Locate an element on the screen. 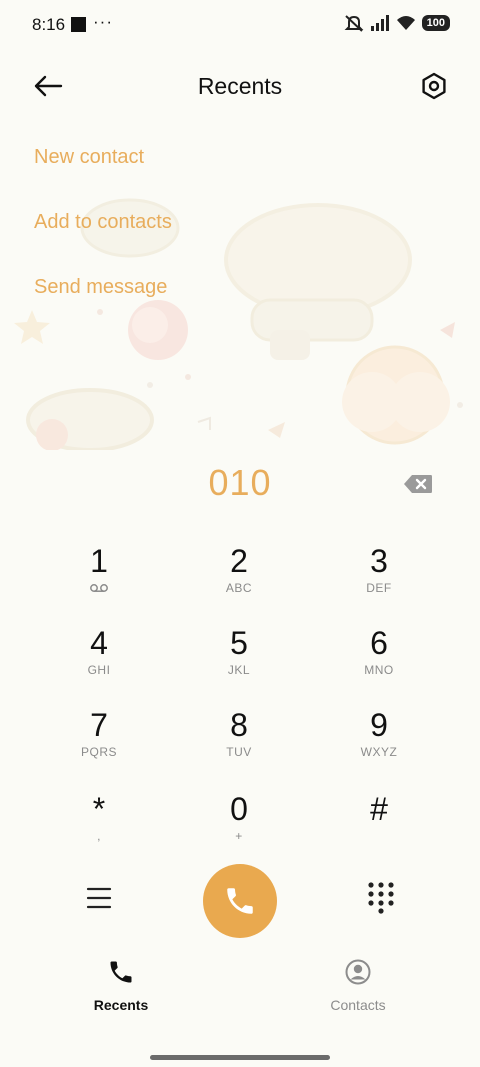 This screenshot has width=480, height=1067. wifi-icon is located at coordinates (405, 23).